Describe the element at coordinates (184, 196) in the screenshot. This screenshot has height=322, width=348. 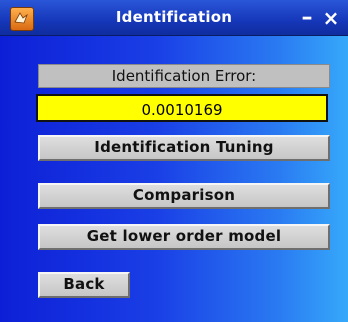
I see `comparison-button: Comparison` at that location.